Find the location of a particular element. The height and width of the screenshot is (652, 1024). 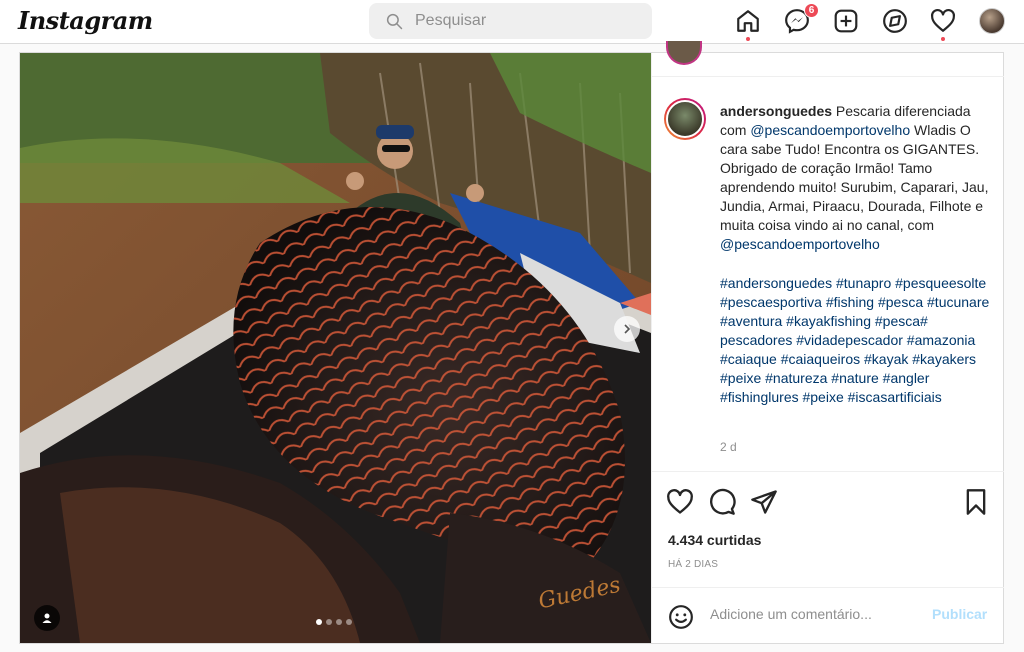

post-actions: 4.434 curtidas HÁ 2 DIAS is located at coordinates (828, 526).